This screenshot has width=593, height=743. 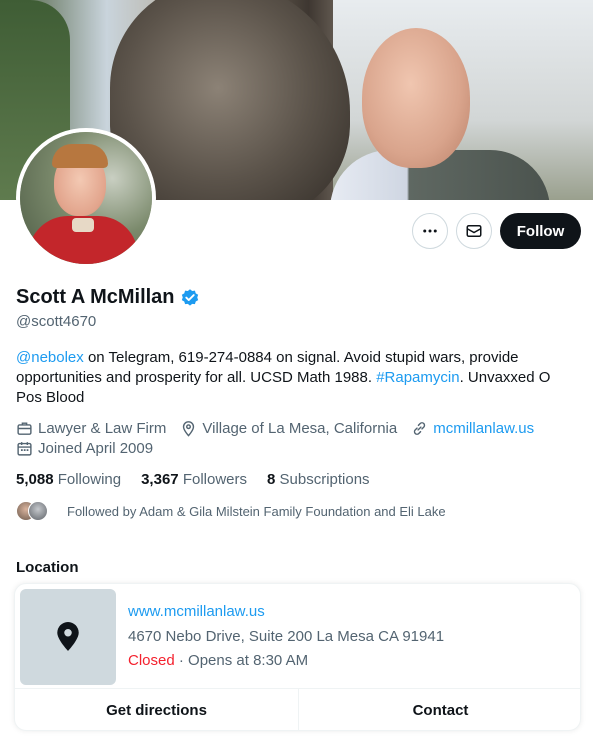 I want to click on location-pin-icon, so click(x=189, y=429).